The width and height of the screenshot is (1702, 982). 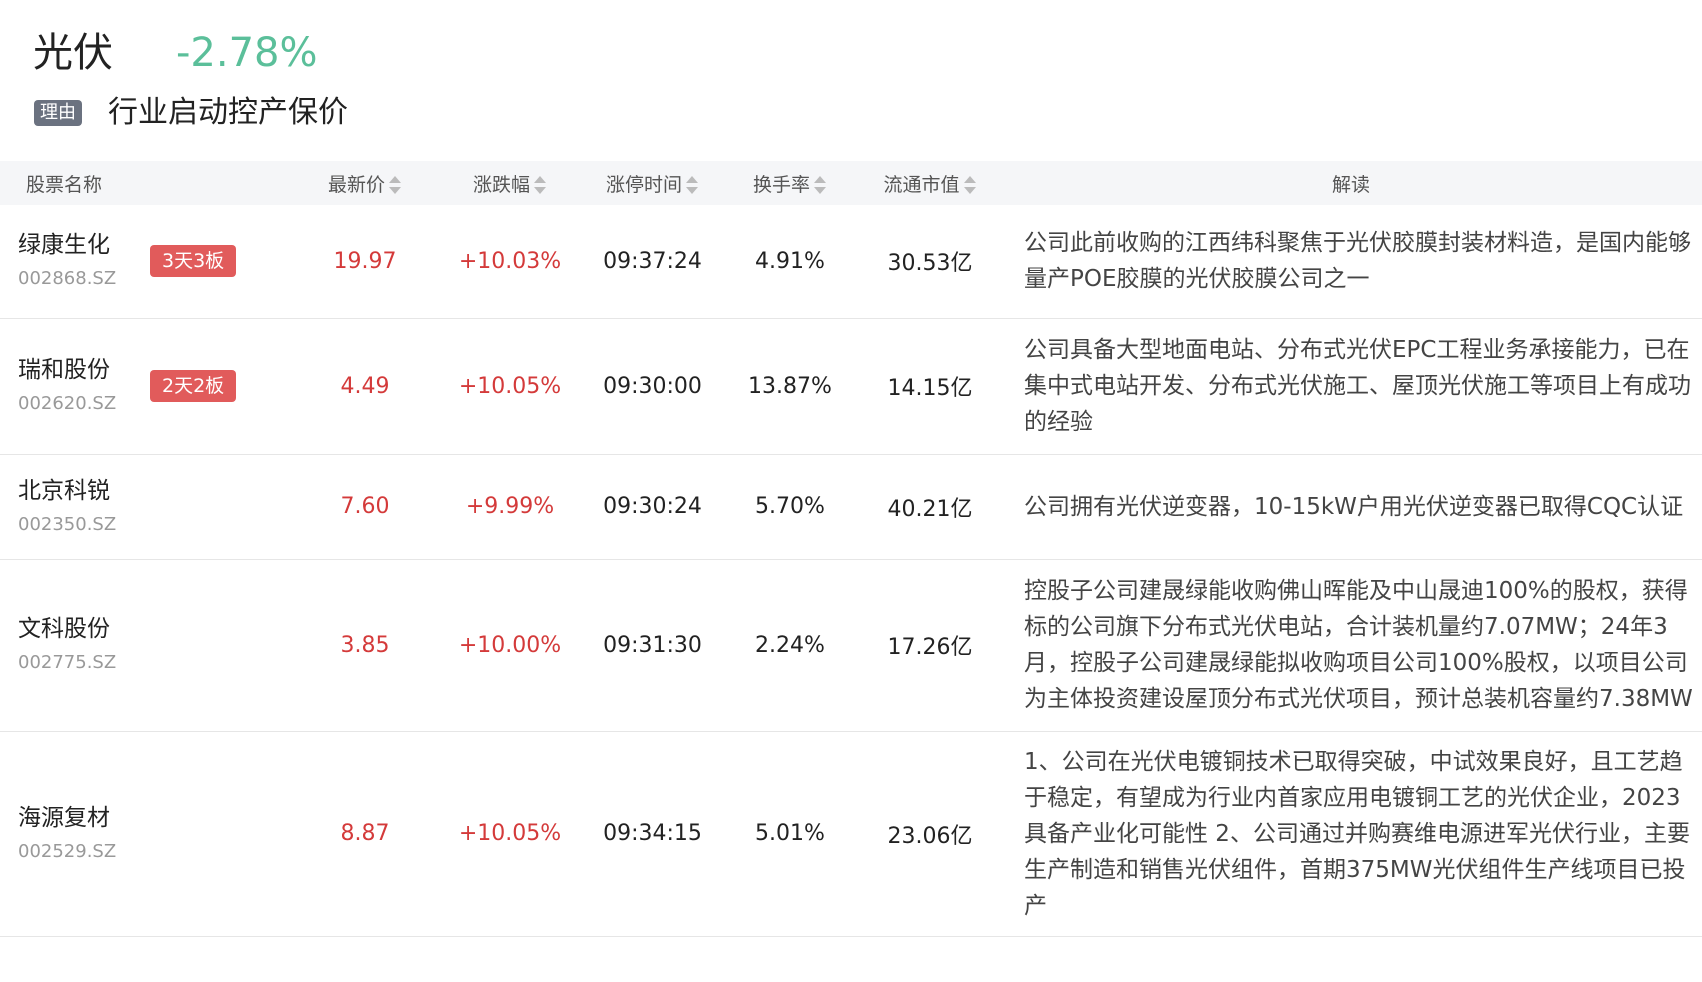 I want to click on latest-price: 3.85, so click(x=365, y=645).